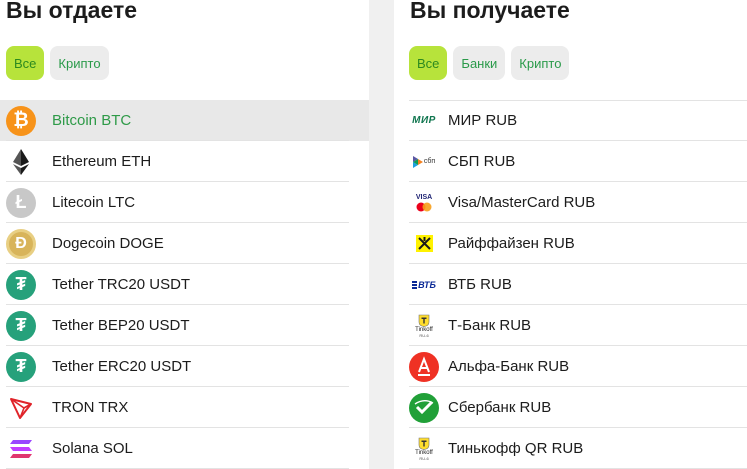 The height and width of the screenshot is (469, 747). Describe the element at coordinates (184, 161) in the screenshot. I see `give-item-ethereum: Ethereum ETH` at that location.